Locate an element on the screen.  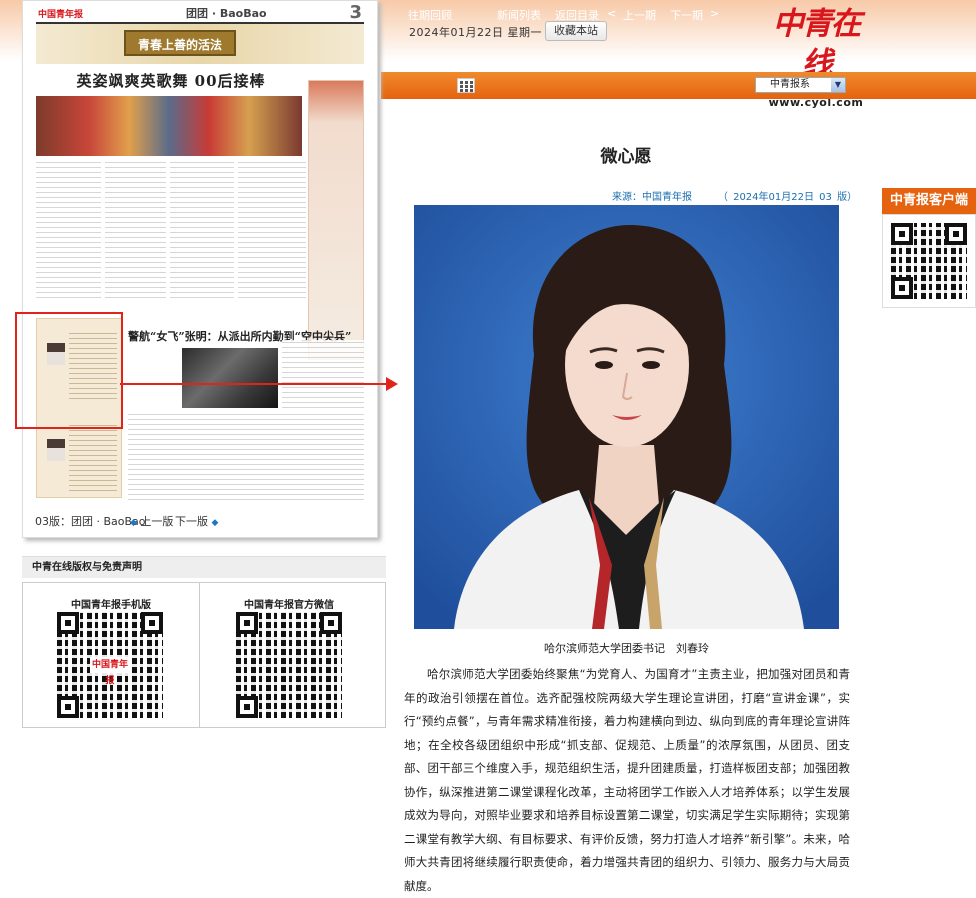
article-source: 来源：中国青年报 is located at coordinates (652, 197).